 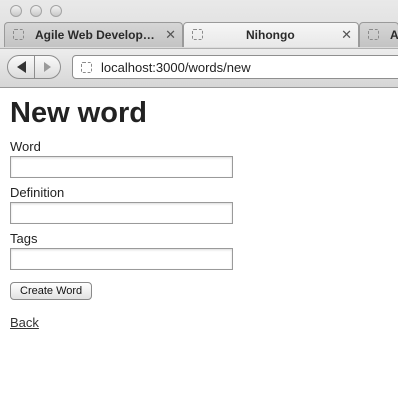 I want to click on close-window-button, so click(x=16, y=11).